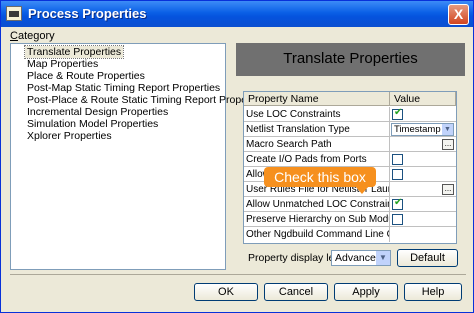  Describe the element at coordinates (417, 129) in the screenshot. I see `netlist-translation-type-value: Timestamp` at that location.